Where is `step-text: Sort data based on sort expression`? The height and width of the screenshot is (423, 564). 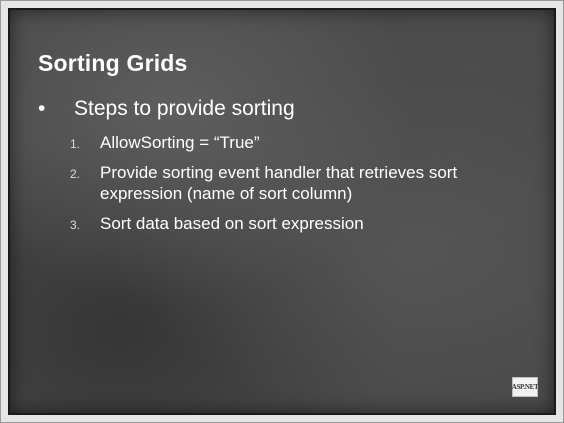 step-text: Sort data based on sort expression is located at coordinates (232, 223).